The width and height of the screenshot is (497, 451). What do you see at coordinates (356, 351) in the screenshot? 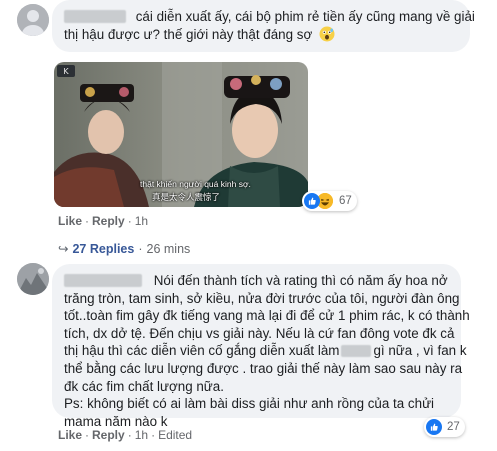
I see `redacted-name-mention` at bounding box center [356, 351].